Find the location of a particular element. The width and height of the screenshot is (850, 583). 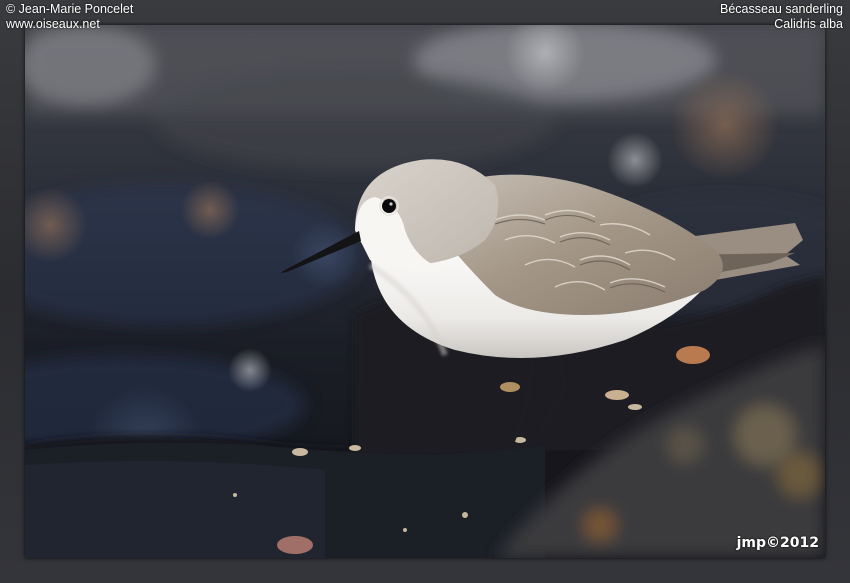

author-name: © Jean-Marie Poncelet is located at coordinates (70, 9).